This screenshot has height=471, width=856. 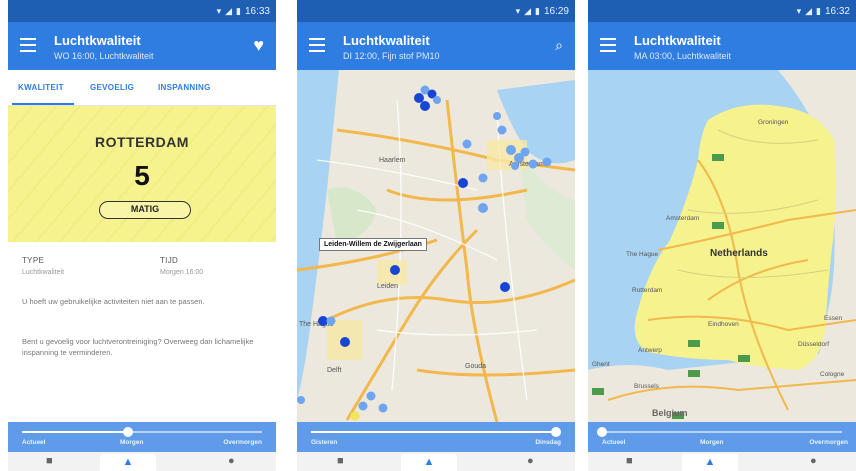 What do you see at coordinates (334, 370) in the screenshot?
I see `map-label-delft: Delft` at bounding box center [334, 370].